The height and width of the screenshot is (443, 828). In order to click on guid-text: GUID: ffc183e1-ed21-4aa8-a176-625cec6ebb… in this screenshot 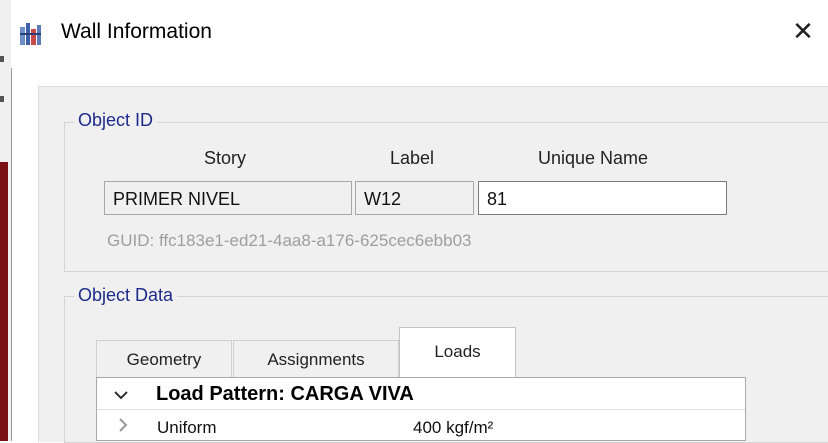, I will do `click(289, 240)`.